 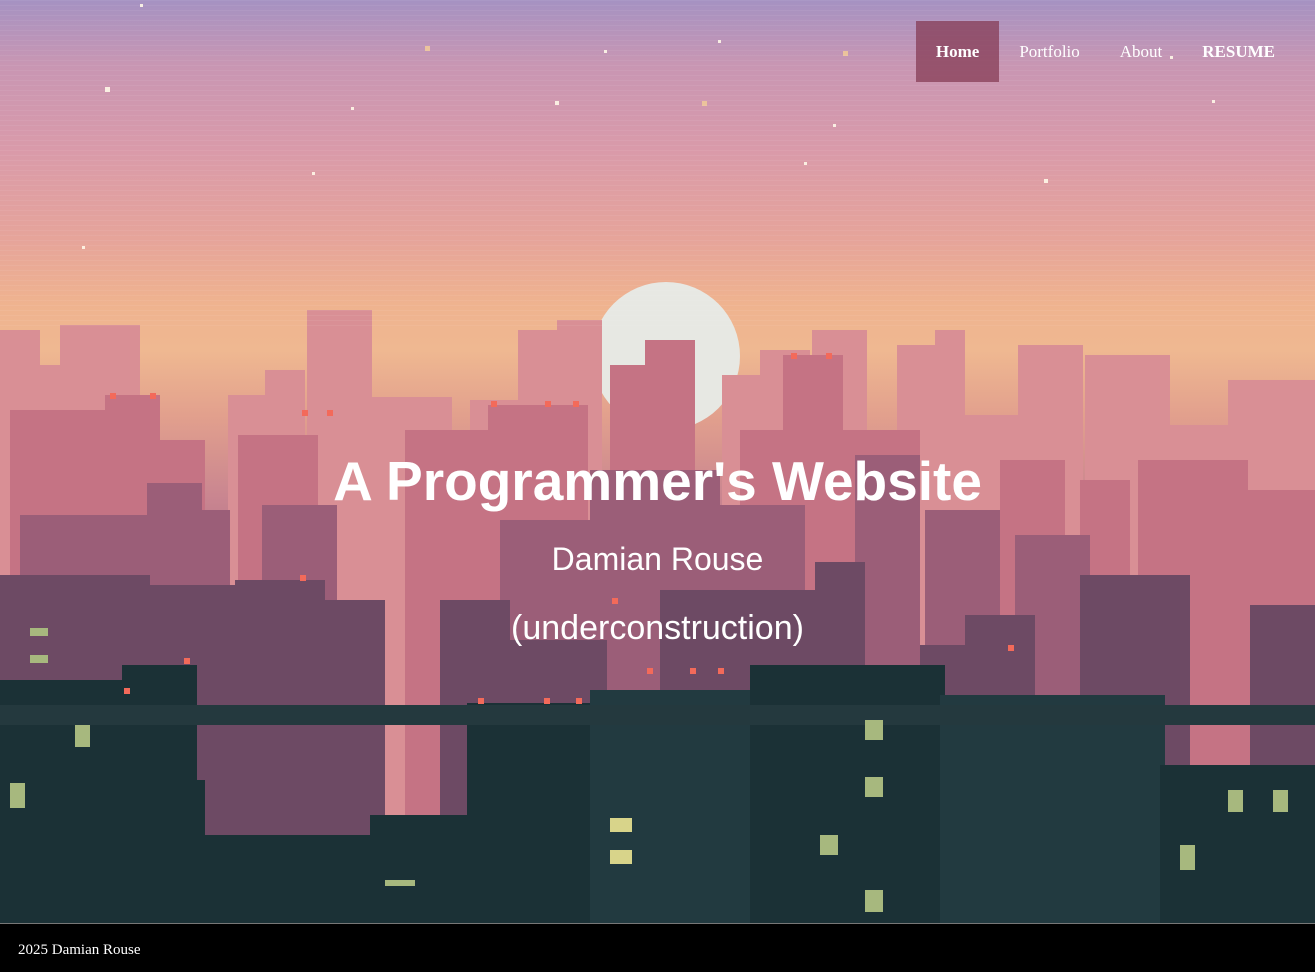 I want to click on footer-copyright: 2025 Damian Rouse, so click(x=79, y=950).